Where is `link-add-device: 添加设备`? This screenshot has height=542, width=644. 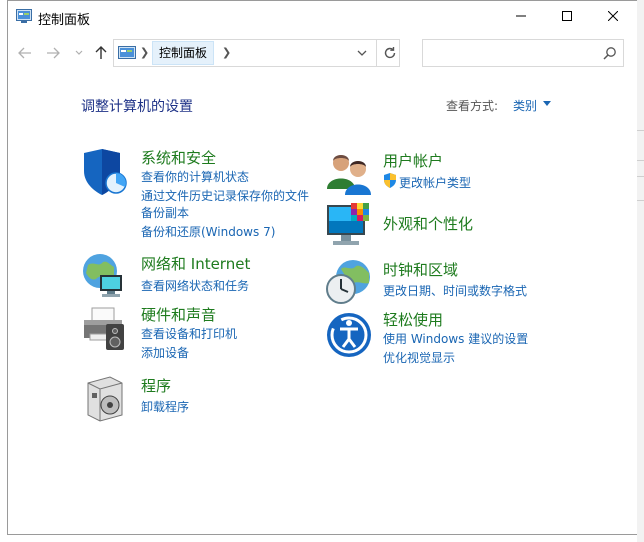
link-add-device: 添加设备 is located at coordinates (165, 352).